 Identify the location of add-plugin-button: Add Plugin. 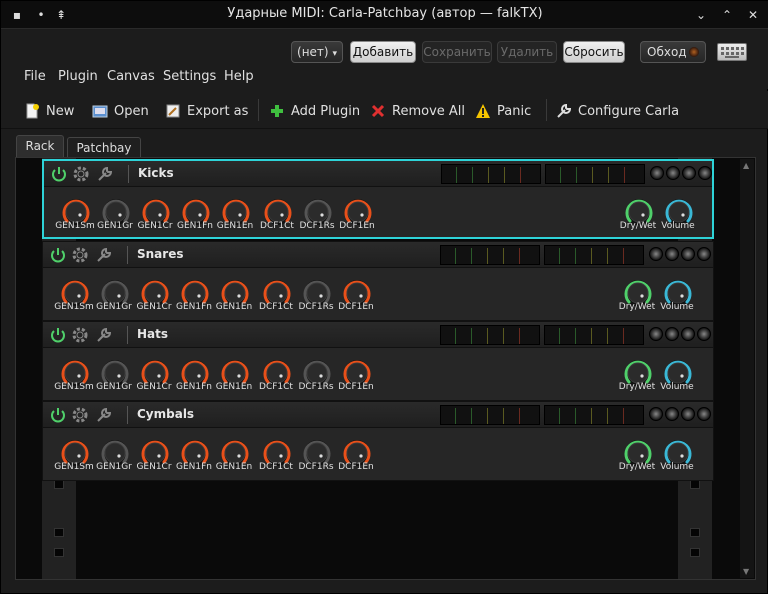
(314, 111).